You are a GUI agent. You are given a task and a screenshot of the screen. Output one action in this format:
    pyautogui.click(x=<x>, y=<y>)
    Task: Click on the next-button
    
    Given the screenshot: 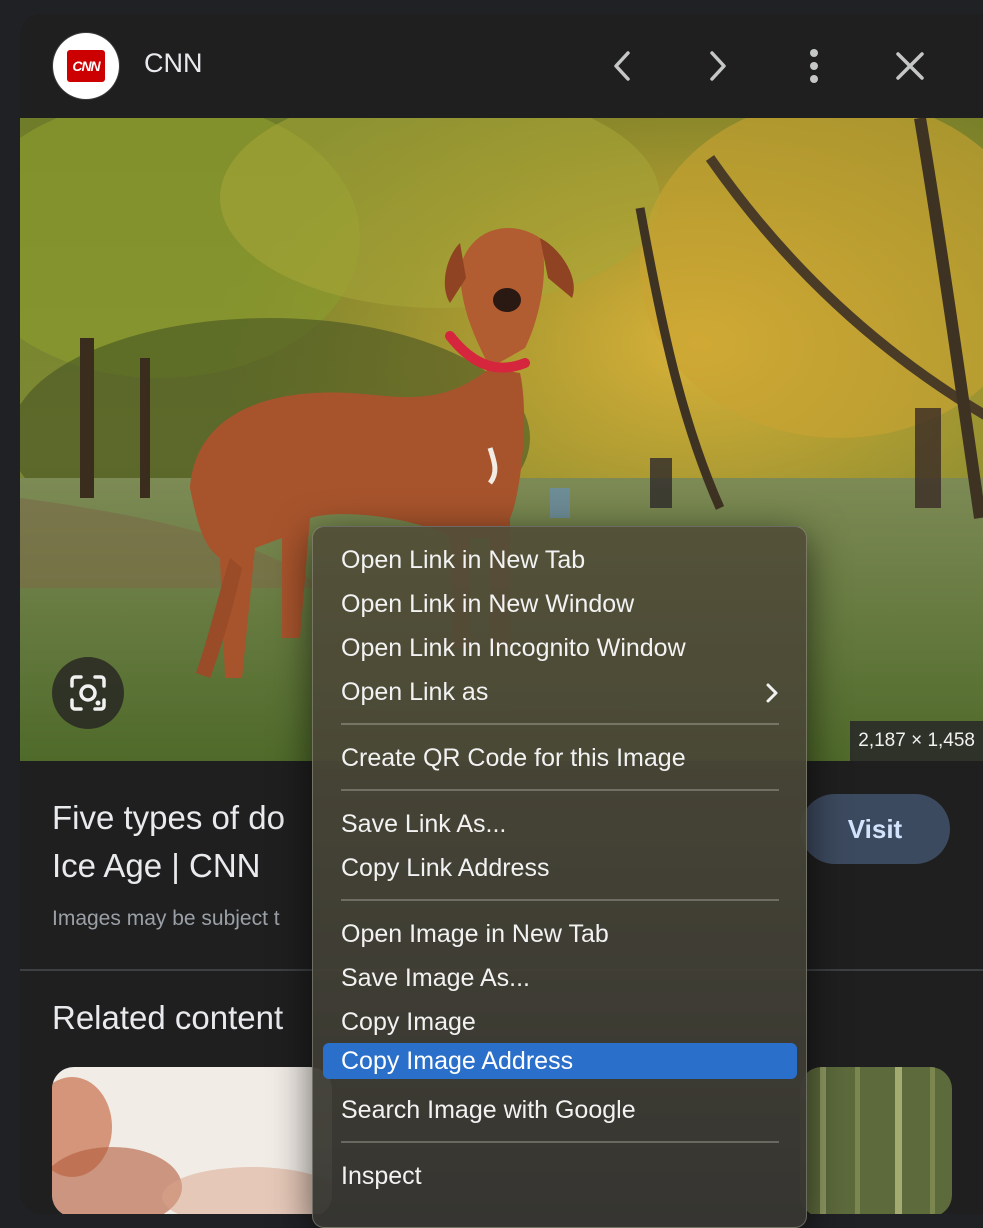 What is the action you would take?
    pyautogui.click(x=718, y=66)
    